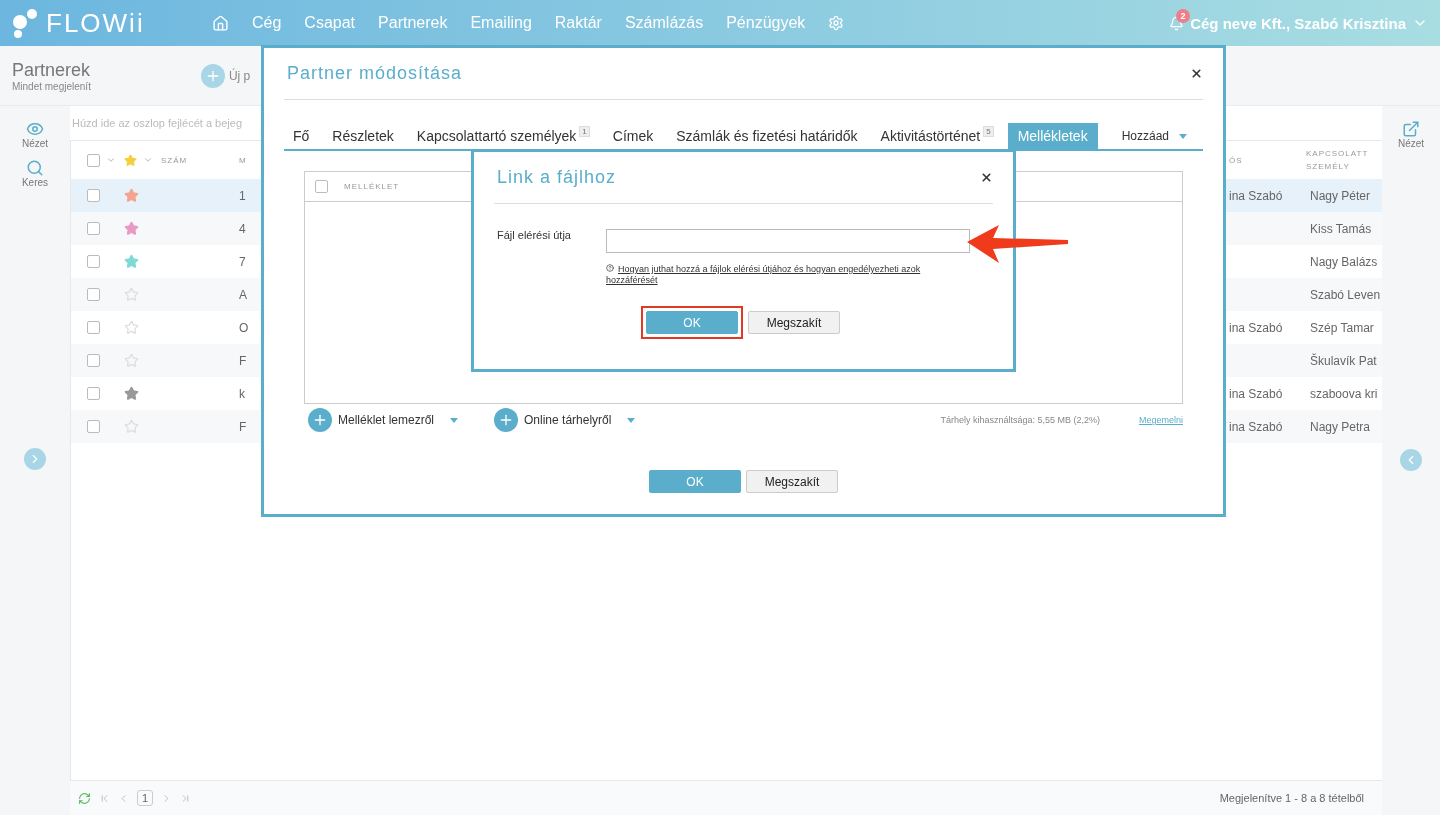 This screenshot has height=815, width=1440. Describe the element at coordinates (1344, 393) in the screenshot. I see `table-cell: szaboova kri` at that location.